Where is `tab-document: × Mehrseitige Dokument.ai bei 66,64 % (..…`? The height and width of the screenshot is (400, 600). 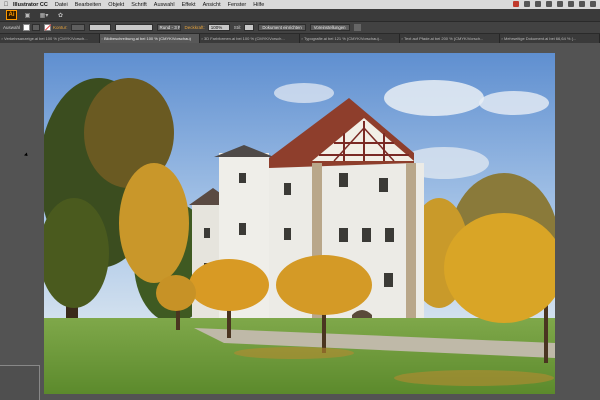 tab-document: × Mehrseitige Dokument.ai bei 66,64 % (..… is located at coordinates (550, 38).